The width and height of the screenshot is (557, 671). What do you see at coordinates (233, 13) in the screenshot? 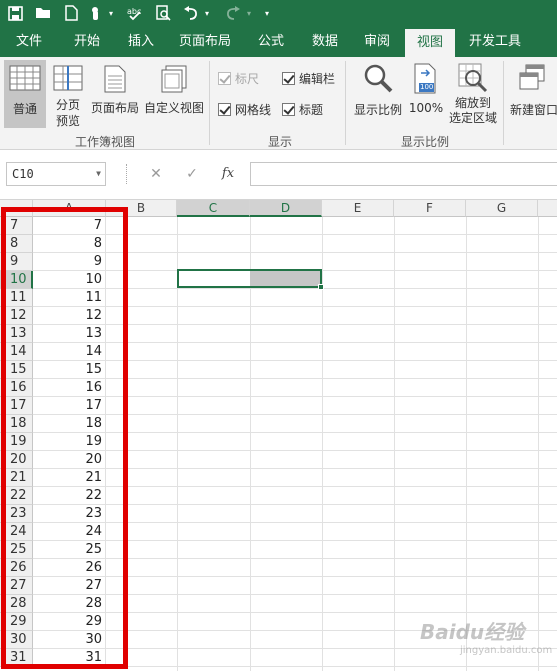
I see `redo-icon` at bounding box center [233, 13].